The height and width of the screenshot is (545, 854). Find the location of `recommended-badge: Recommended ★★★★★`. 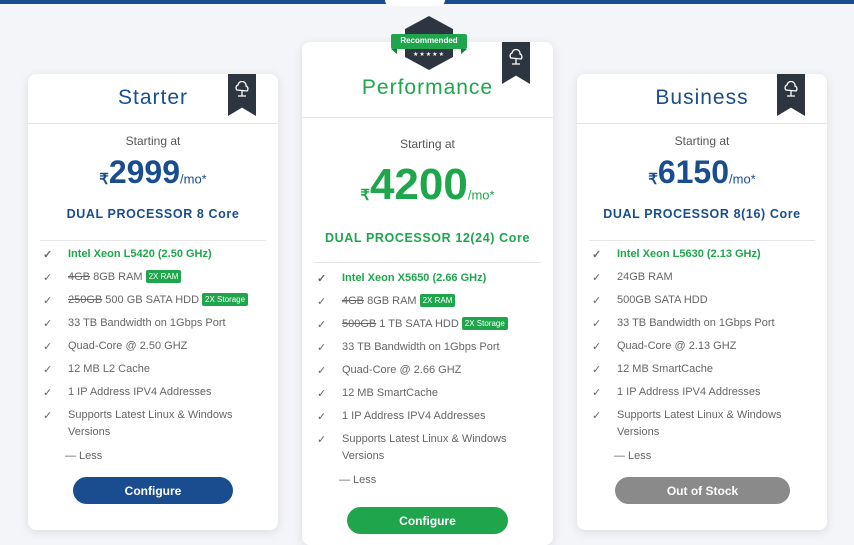

recommended-badge: Recommended ★★★★★ is located at coordinates (429, 44).